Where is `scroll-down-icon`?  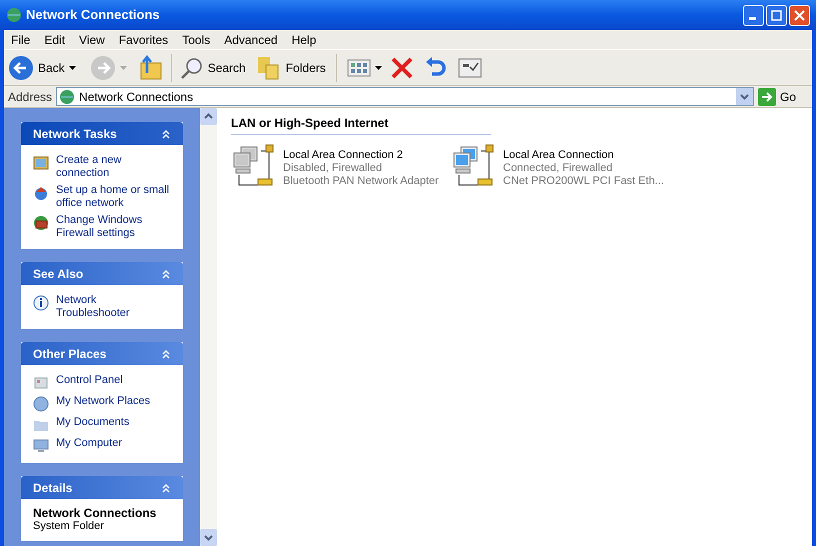 scroll-down-icon is located at coordinates (208, 537).